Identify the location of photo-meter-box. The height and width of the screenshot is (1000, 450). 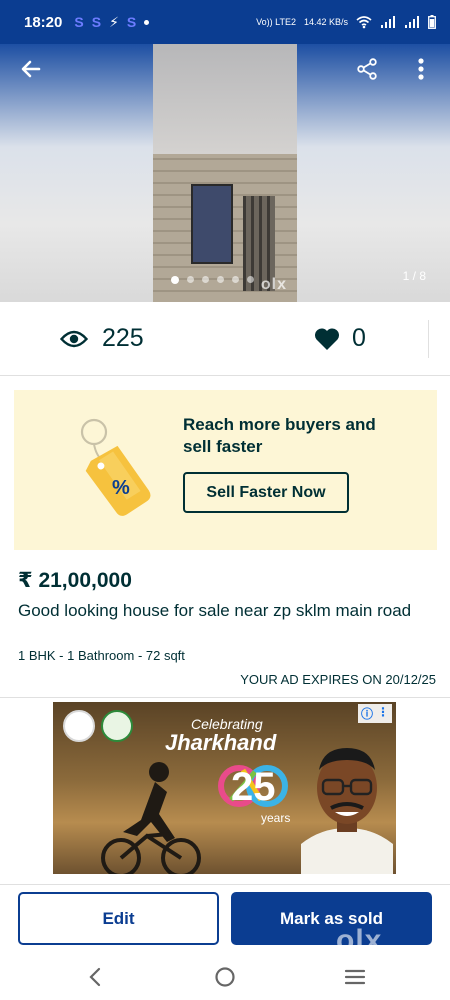
(212, 224).